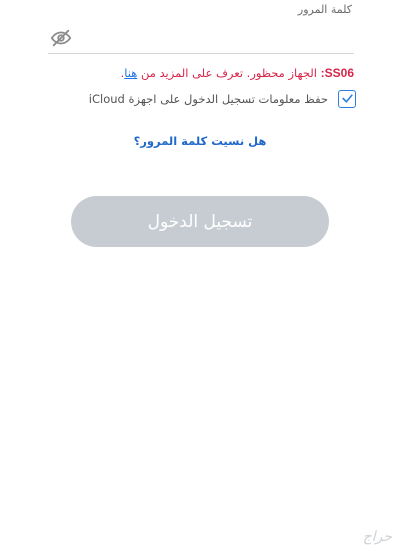  What do you see at coordinates (61, 38) in the screenshot?
I see `eye-slash-icon` at bounding box center [61, 38].